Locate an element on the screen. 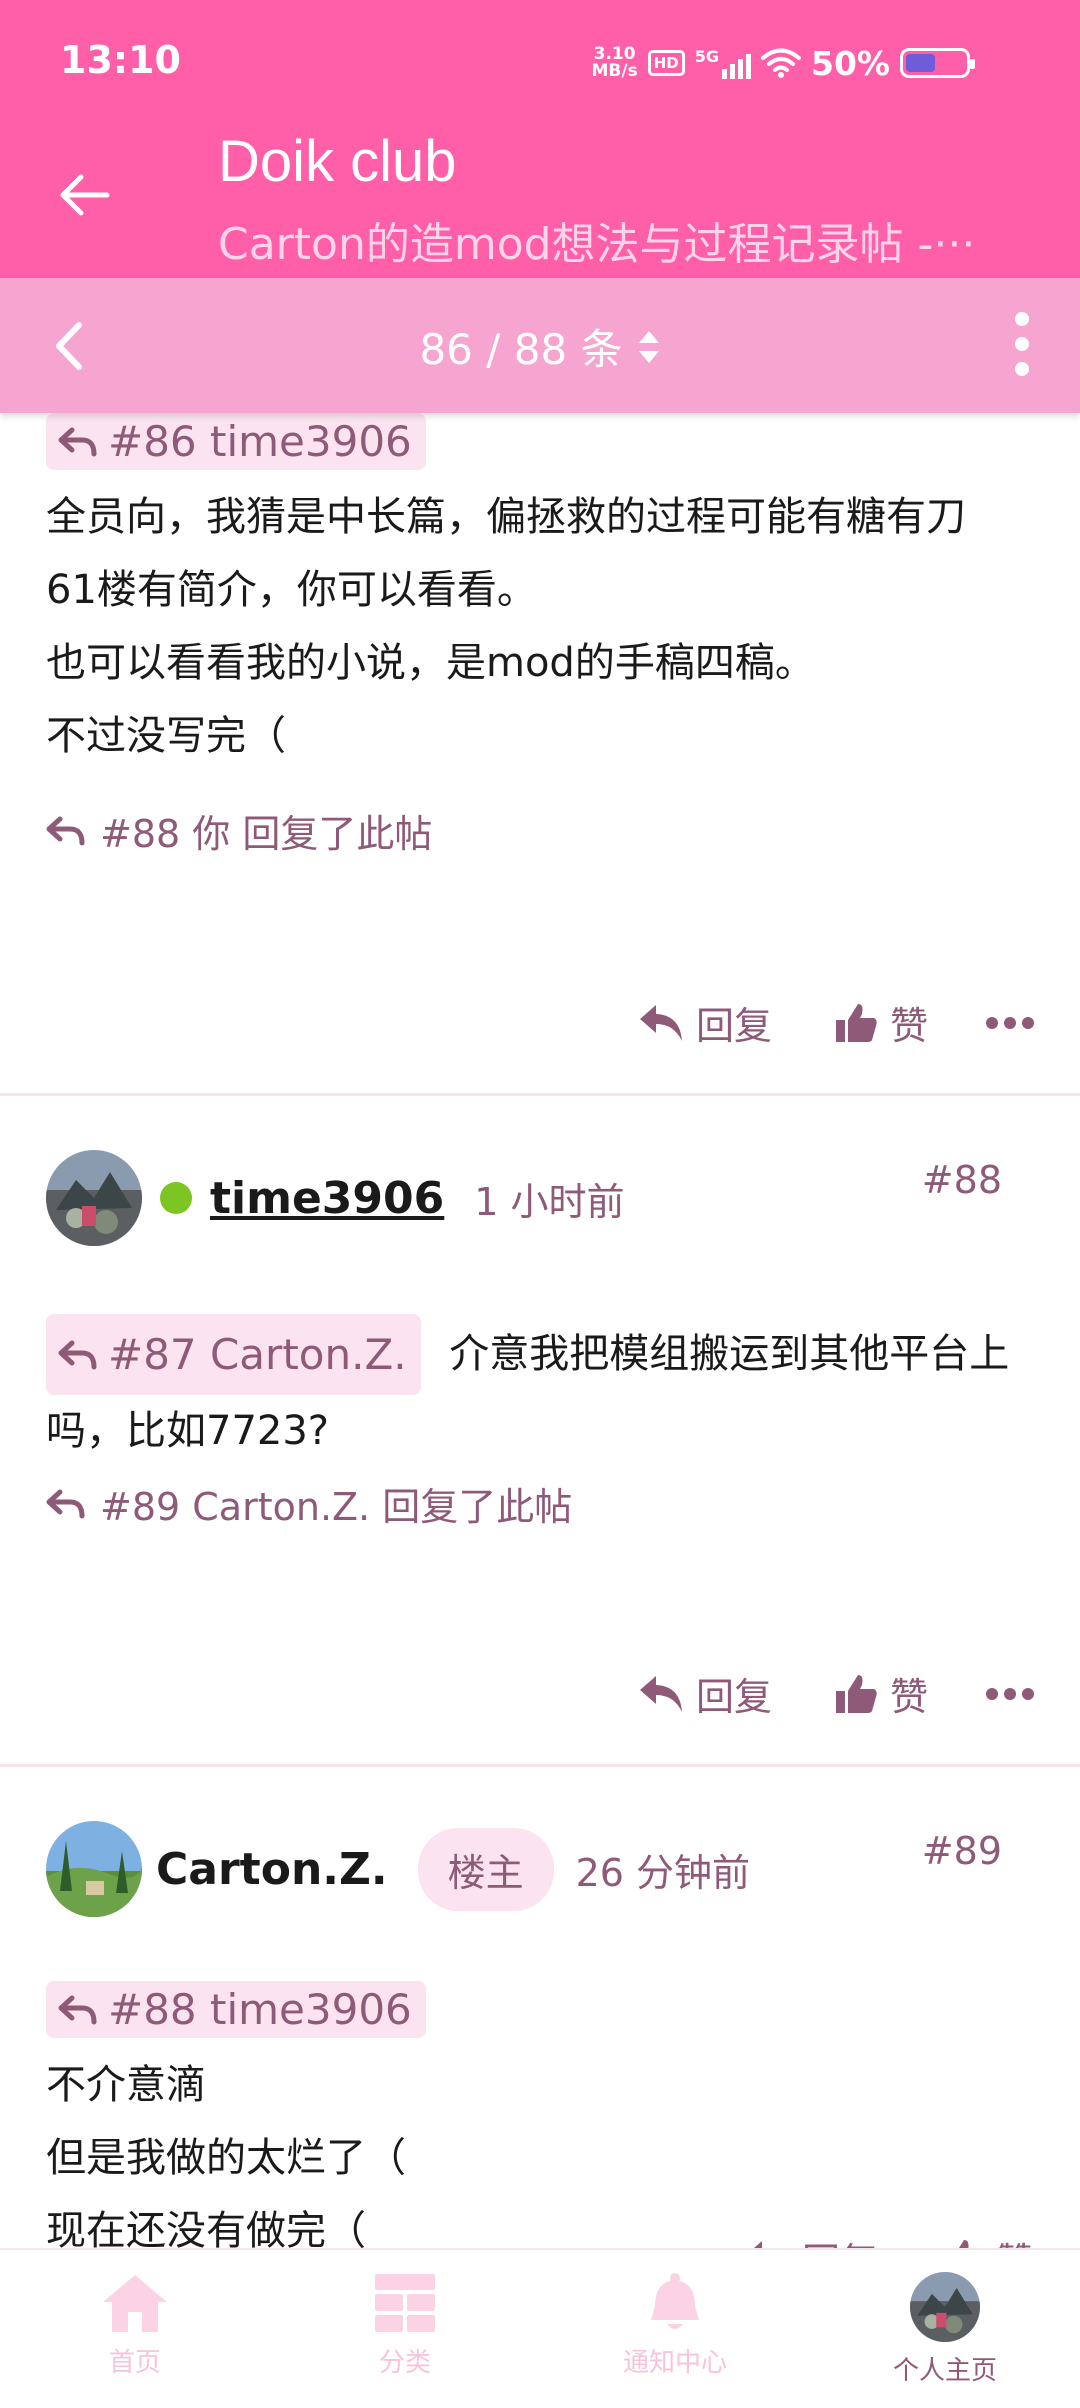 The image size is (1080, 2408). status-time: 13:10 is located at coordinates (120, 60).